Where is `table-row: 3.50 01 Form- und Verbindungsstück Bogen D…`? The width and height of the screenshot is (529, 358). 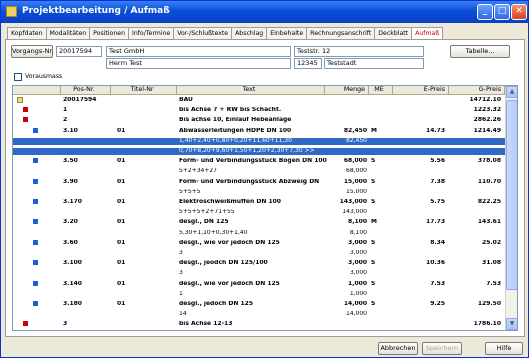 table-row: 3.50 01 Form- und Verbindungsstück Bogen D… is located at coordinates (259, 161).